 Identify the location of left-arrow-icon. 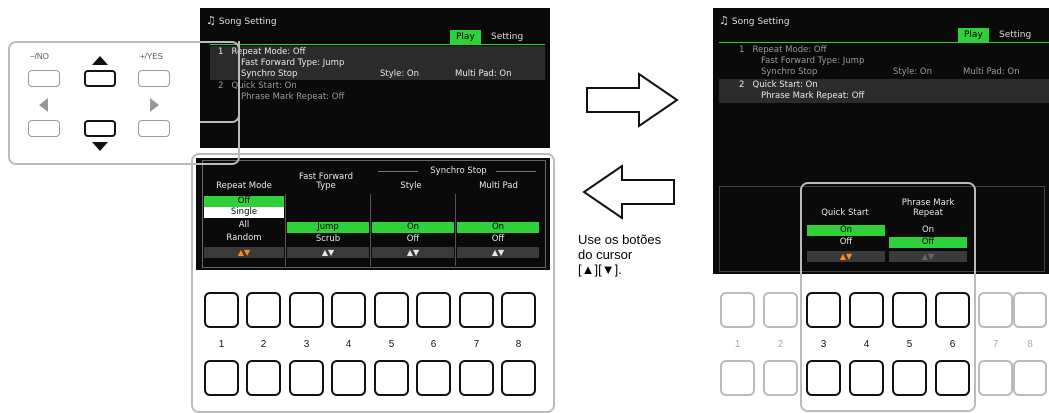
(628, 192).